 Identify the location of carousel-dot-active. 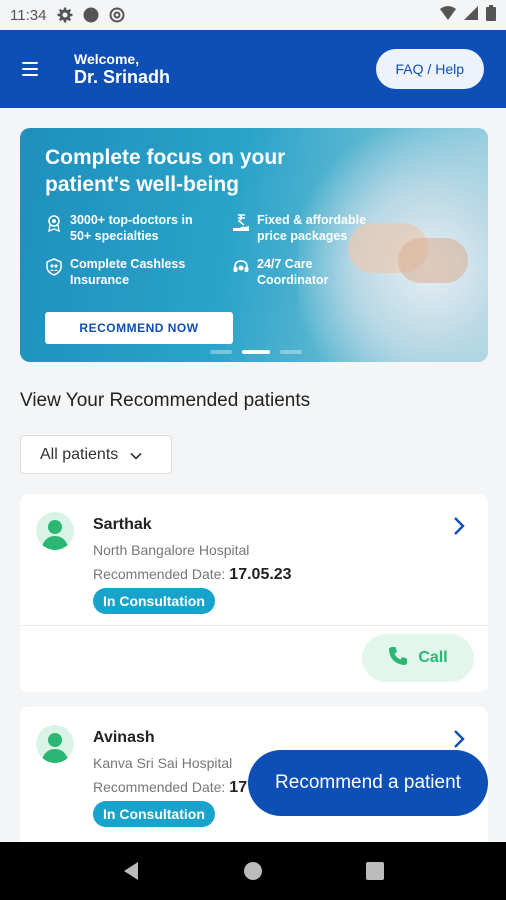
(256, 352).